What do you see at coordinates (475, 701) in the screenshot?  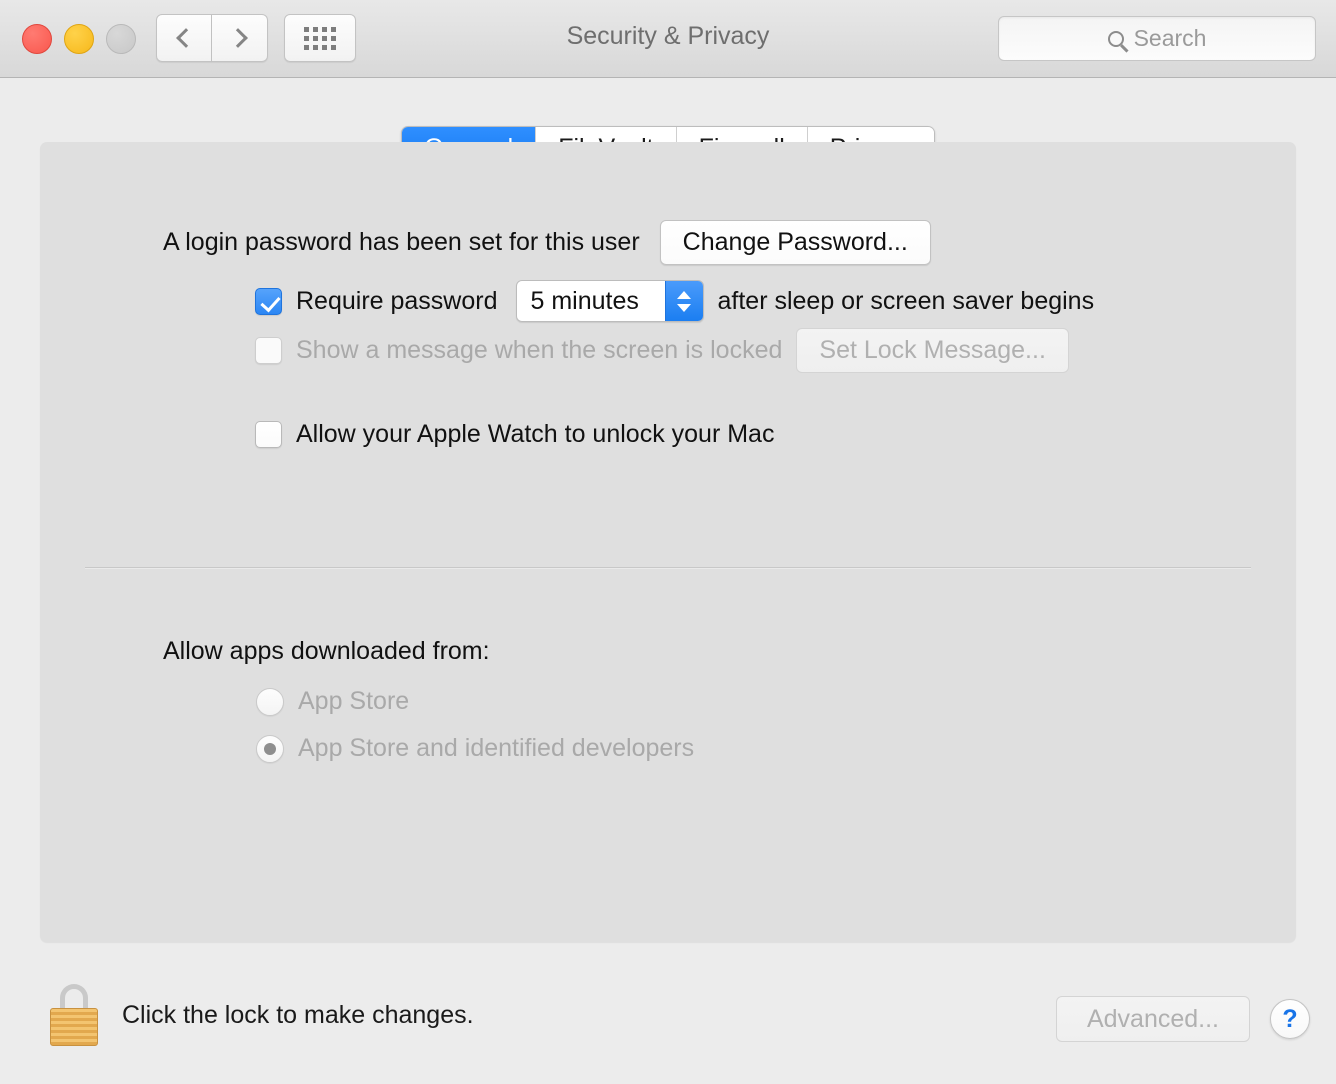 I see `radio-option-app-store: App Store` at bounding box center [475, 701].